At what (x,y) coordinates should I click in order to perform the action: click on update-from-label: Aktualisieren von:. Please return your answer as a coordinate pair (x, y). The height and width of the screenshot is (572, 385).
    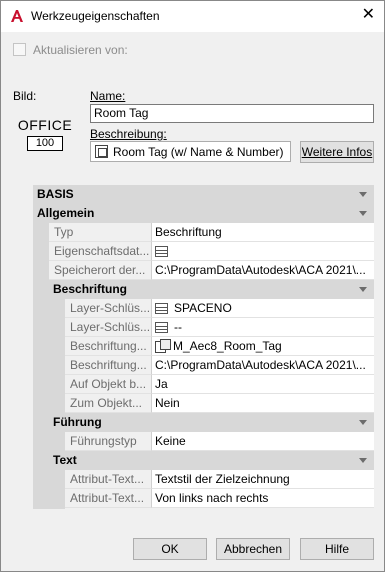
    Looking at the image, I should click on (80, 50).